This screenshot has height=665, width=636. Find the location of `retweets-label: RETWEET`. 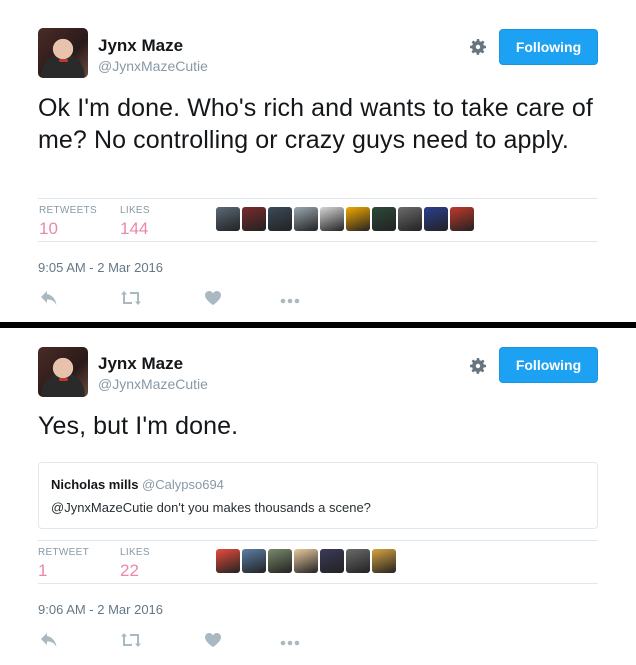

retweets-label: RETWEET is located at coordinates (63, 552).